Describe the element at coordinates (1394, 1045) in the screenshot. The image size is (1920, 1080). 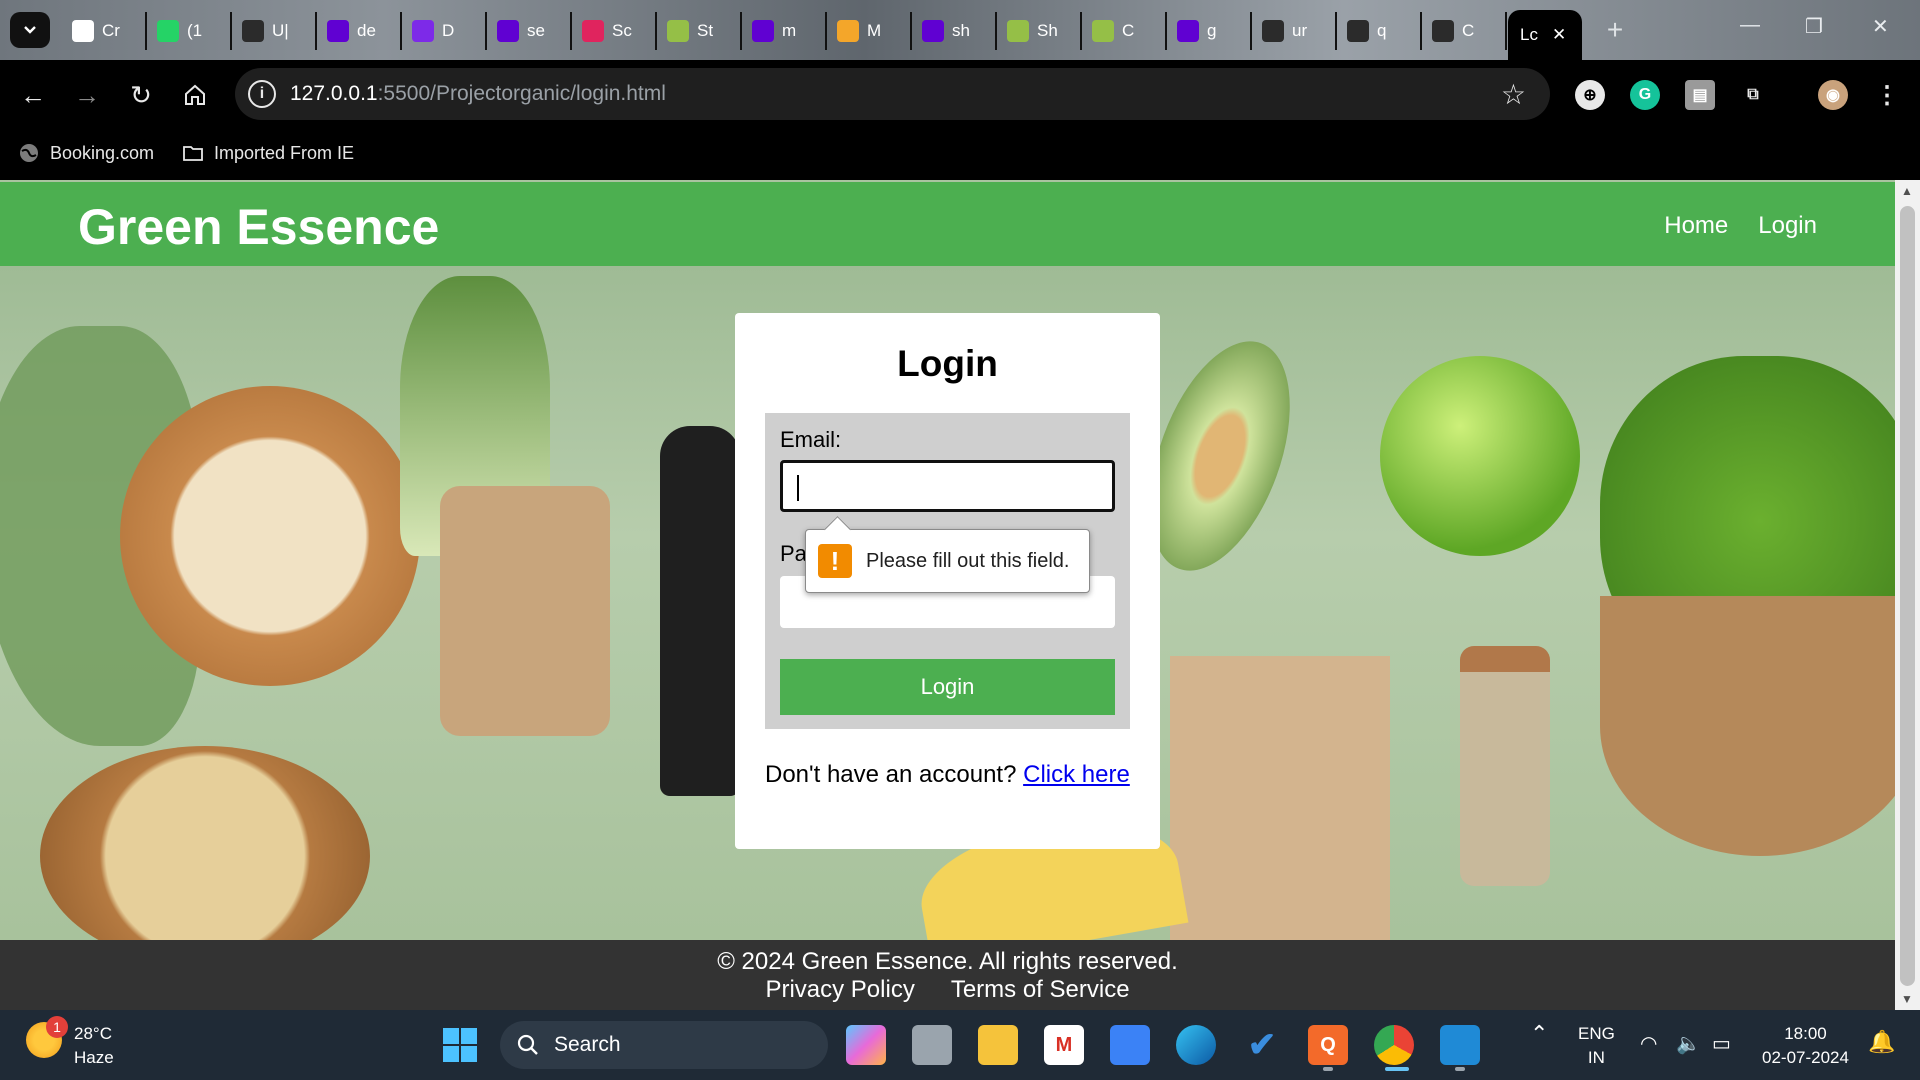
I see `chrome-icon` at that location.